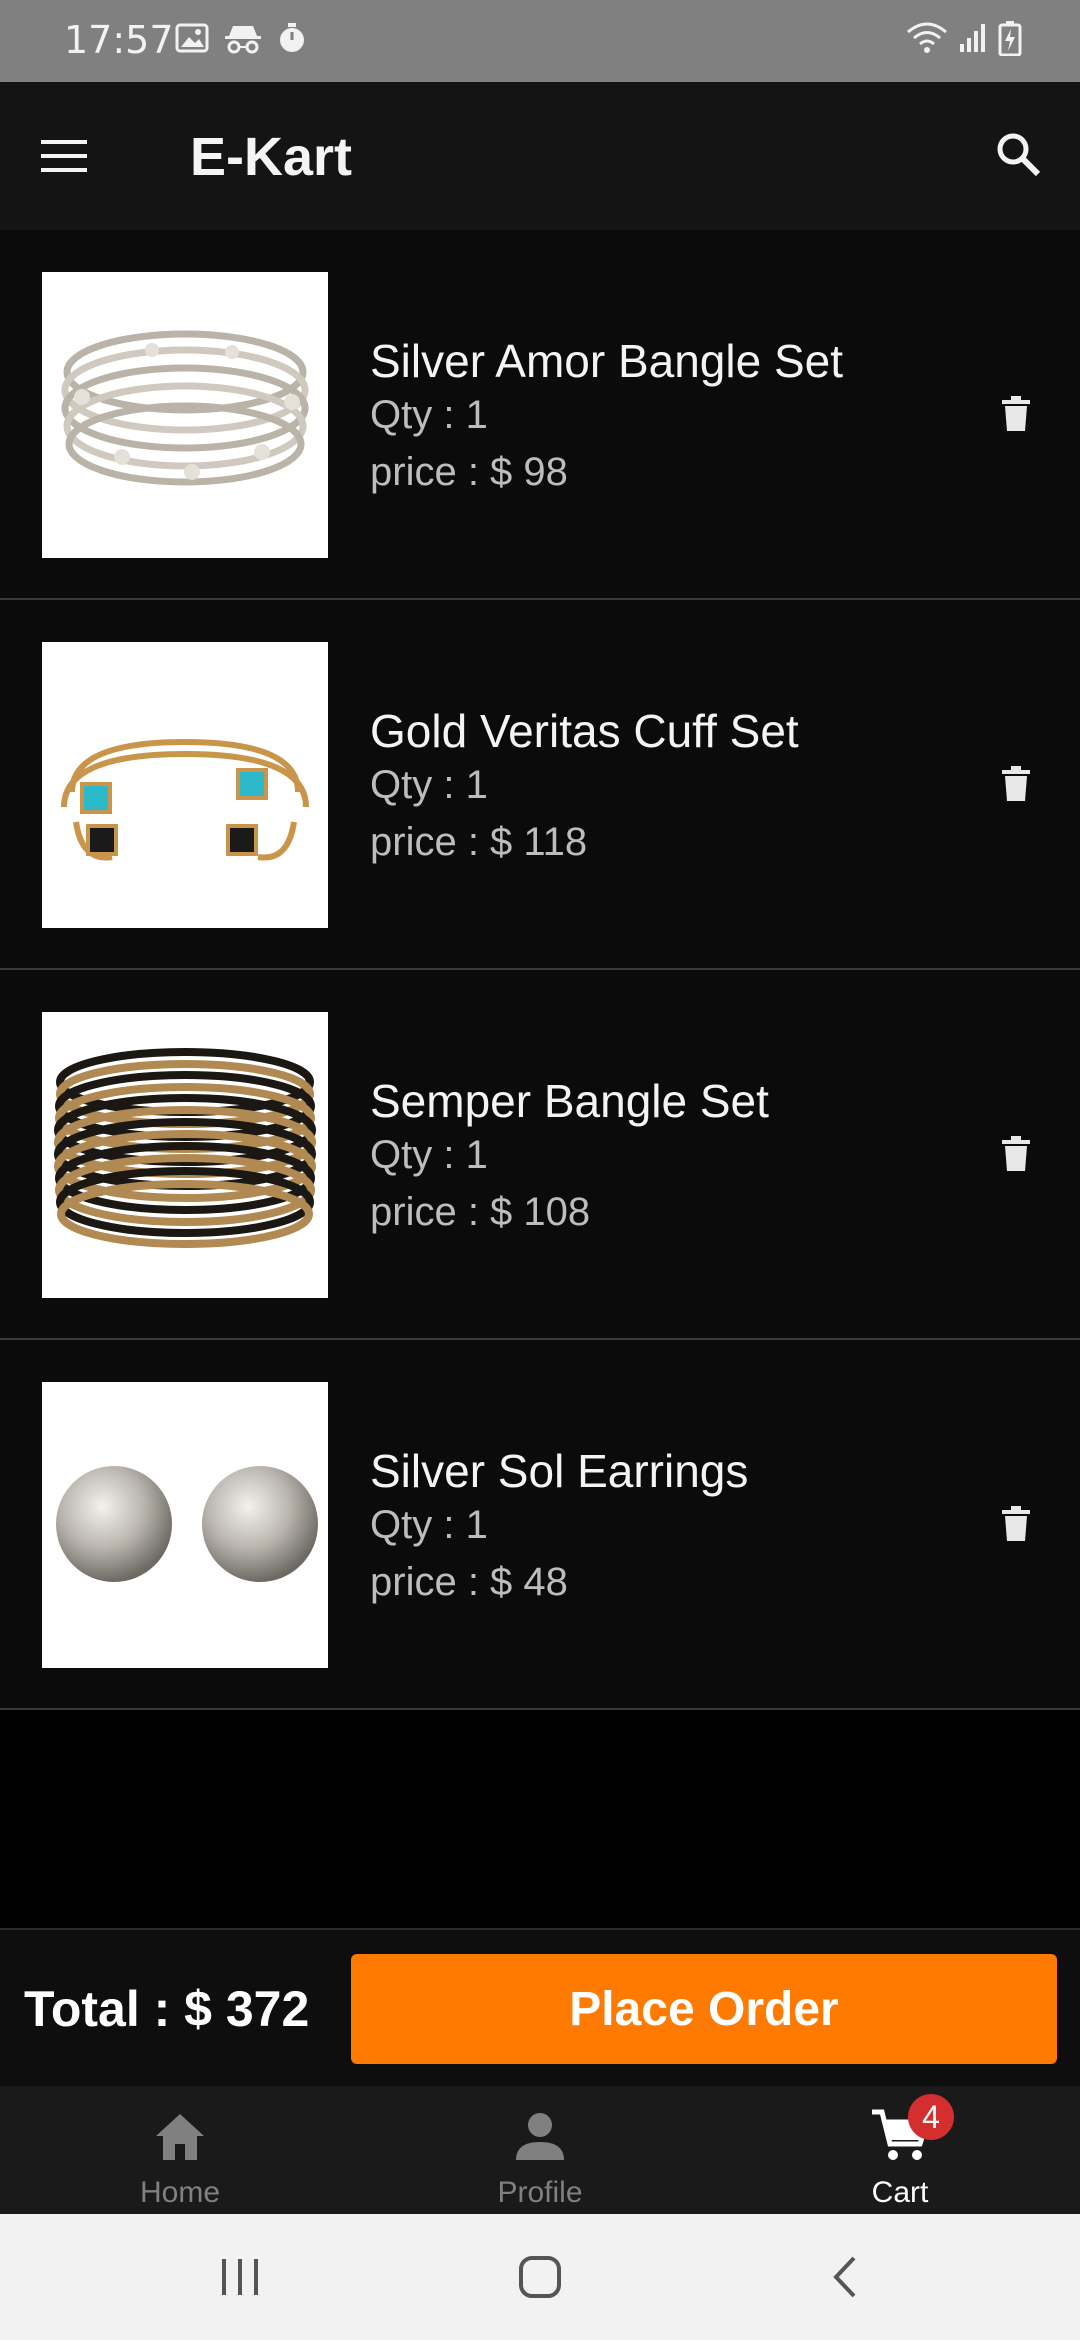 The height and width of the screenshot is (2340, 1080). I want to click on back-icon, so click(844, 2277).